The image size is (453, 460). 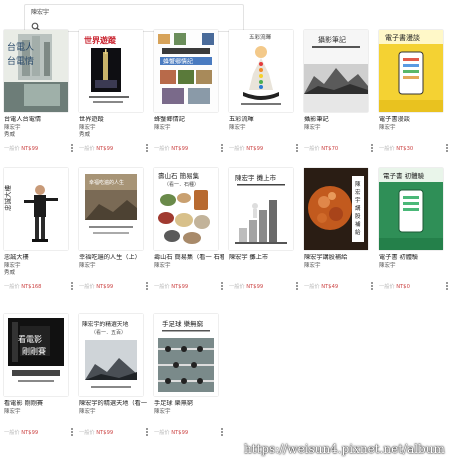 I want to click on book-title: 世界遊蹤, so click(x=114, y=120).